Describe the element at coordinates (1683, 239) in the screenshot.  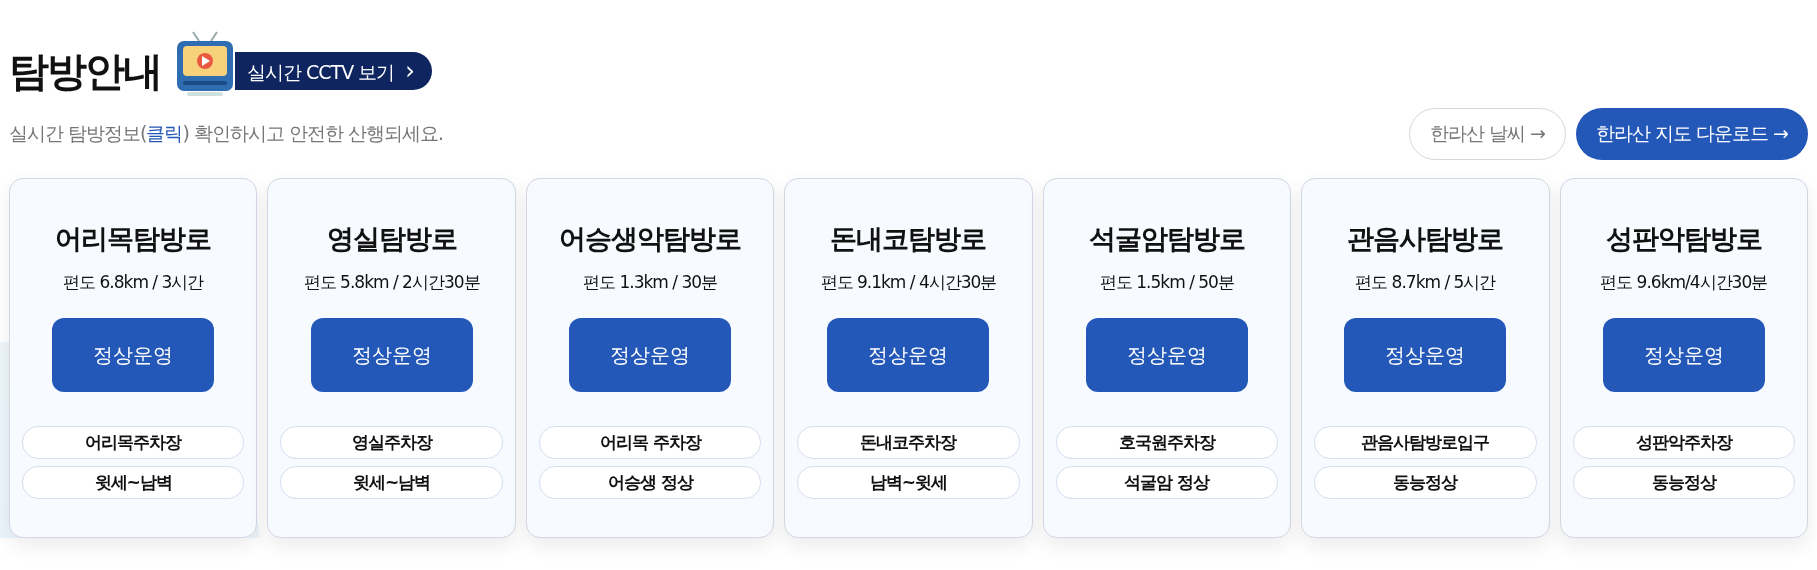
I see `trail-name: 성판악탐방로` at that location.